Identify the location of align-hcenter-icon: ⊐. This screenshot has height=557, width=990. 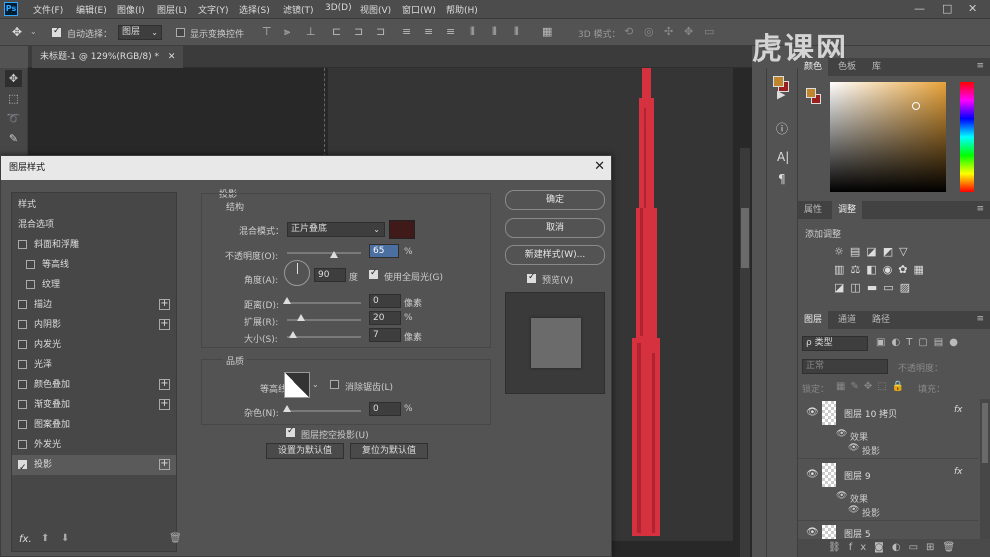
(358, 31).